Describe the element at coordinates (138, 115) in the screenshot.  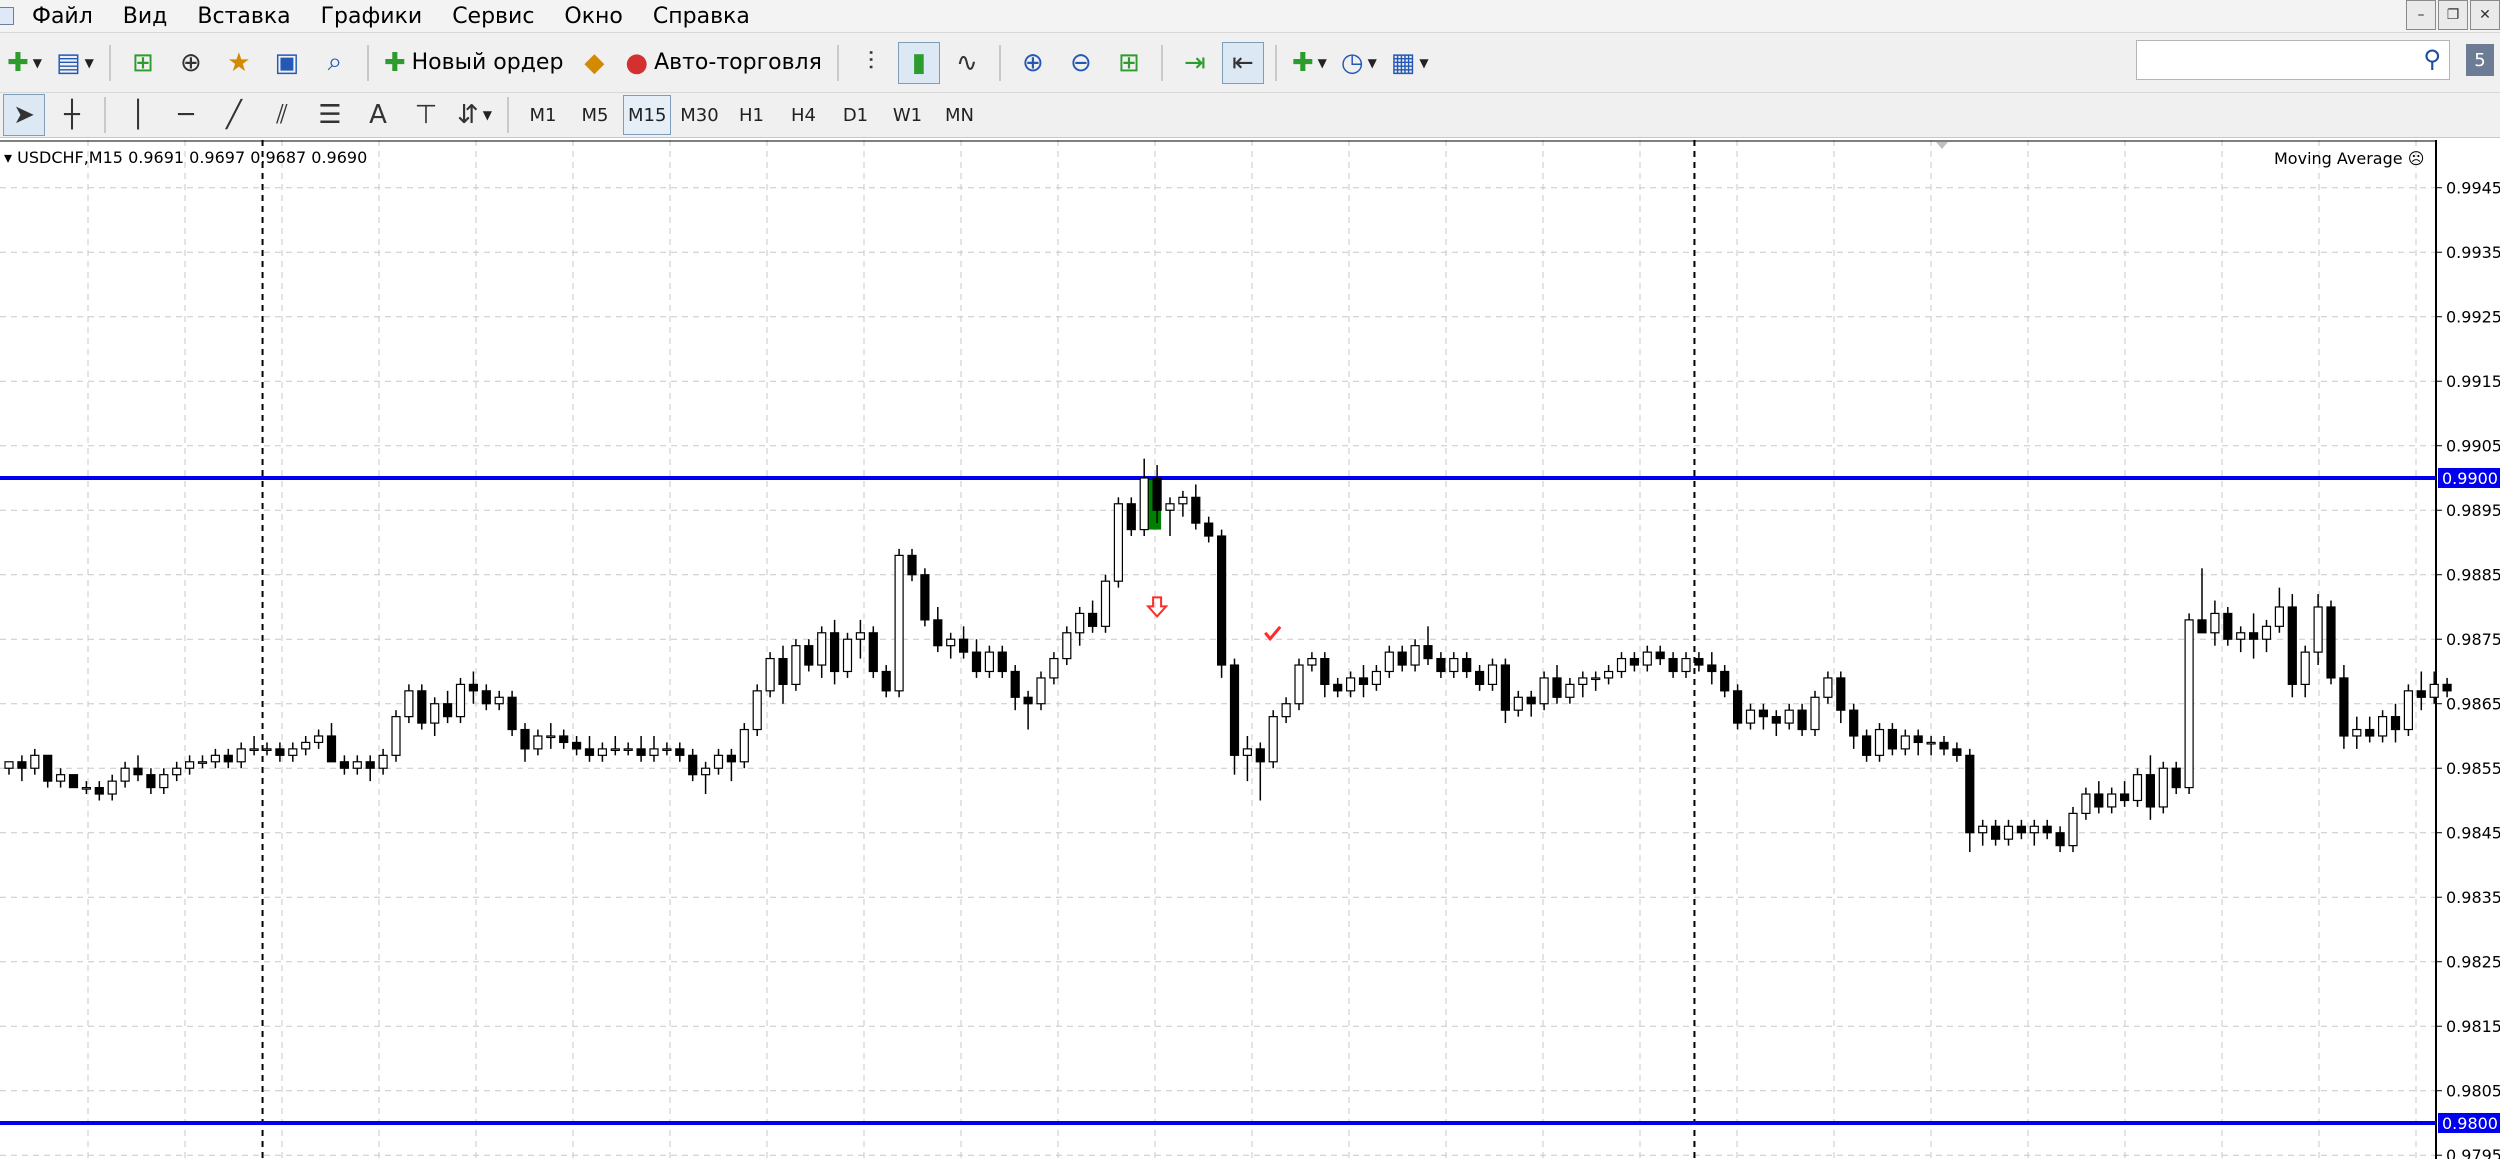
I see `vertical-line-button: │` at that location.